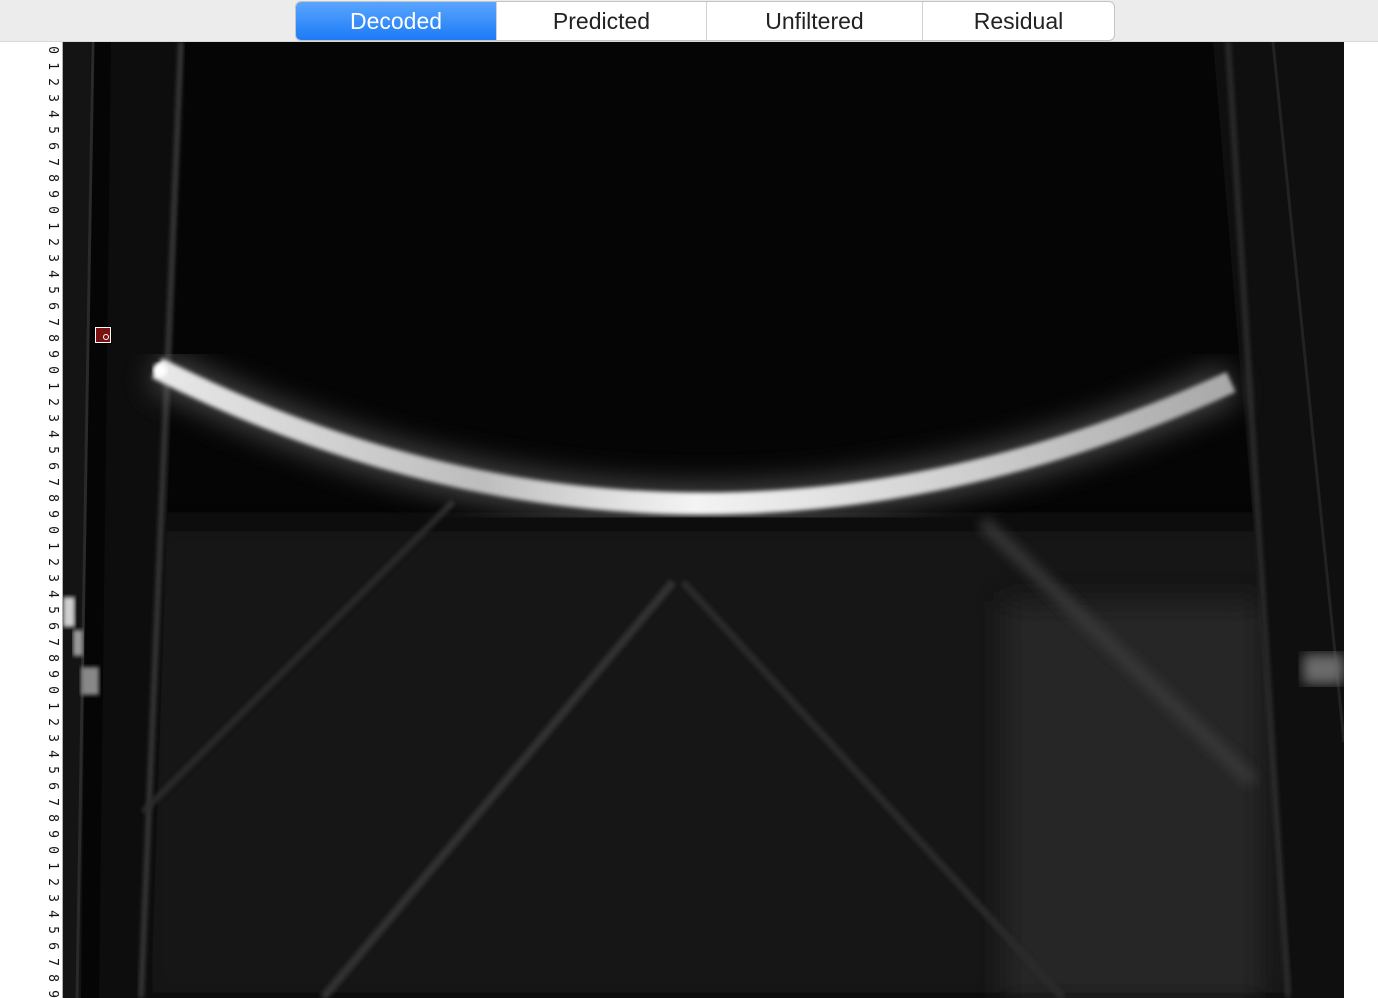 The width and height of the screenshot is (1378, 998). I want to click on view-mode-segmented-control: Decoded Predicted Unfiltered Residual, so click(705, 21).